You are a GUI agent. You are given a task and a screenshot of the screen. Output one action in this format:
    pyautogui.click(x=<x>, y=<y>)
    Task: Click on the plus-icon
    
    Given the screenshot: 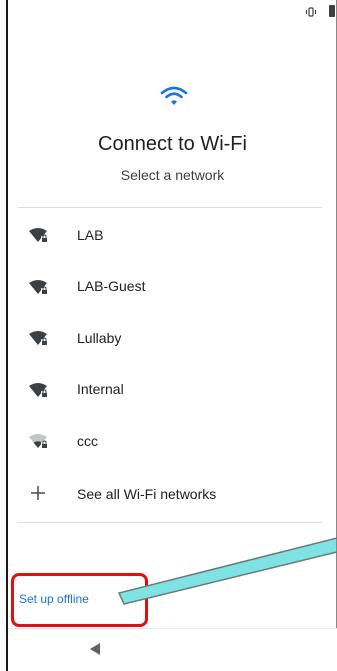 What is the action you would take?
    pyautogui.click(x=38, y=493)
    